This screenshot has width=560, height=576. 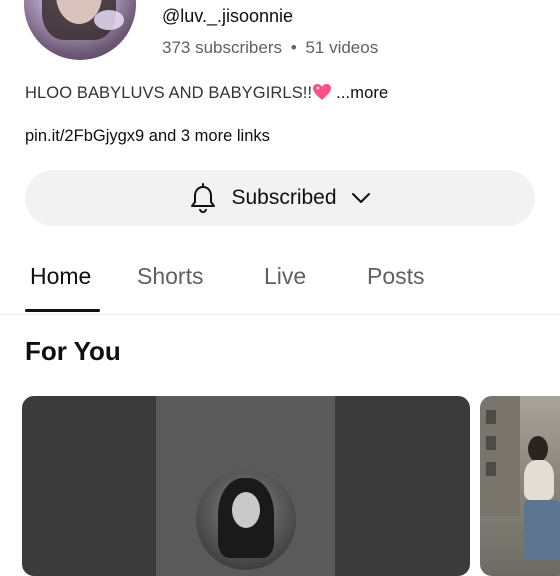 I want to click on more-link: ...more, so click(x=362, y=93).